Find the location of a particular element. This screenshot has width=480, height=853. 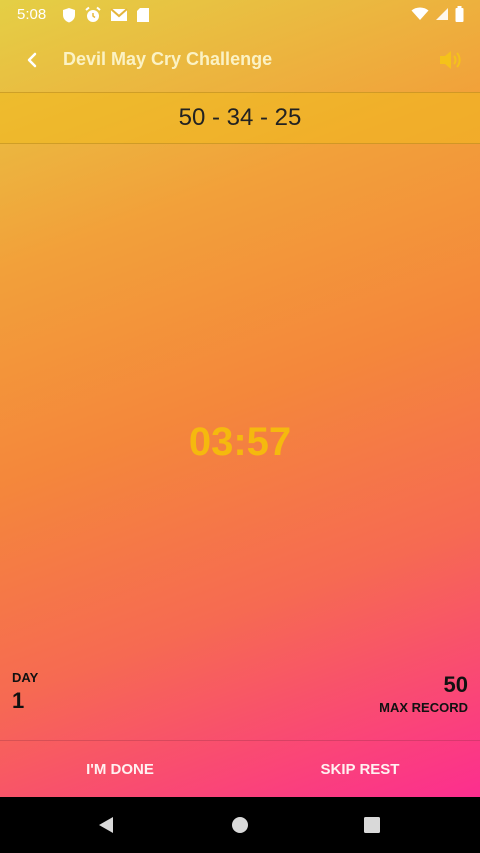

back-button is located at coordinates (32, 60).